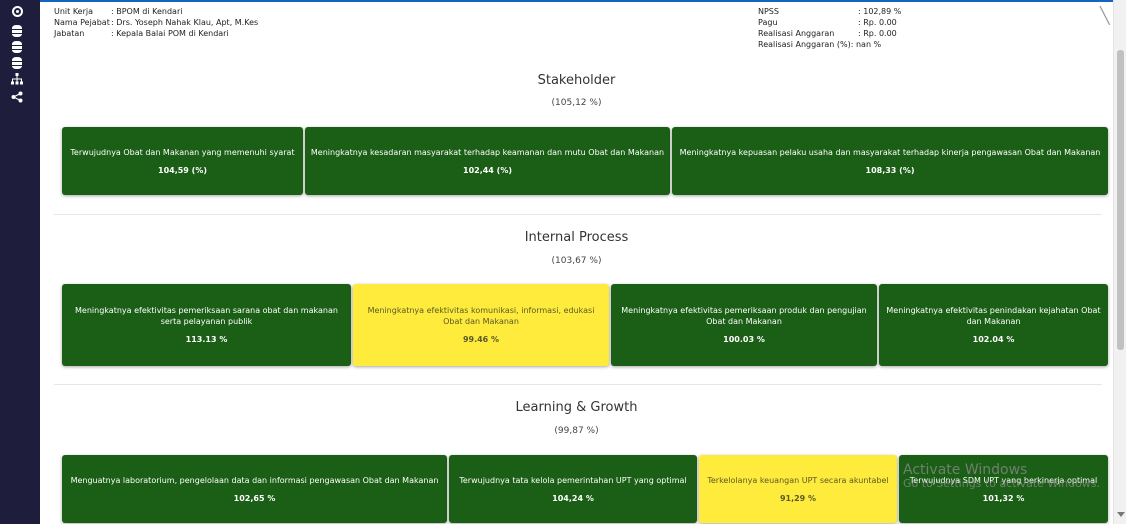 The height and width of the screenshot is (524, 1126). I want to click on card-value: 102,65 %, so click(254, 498).